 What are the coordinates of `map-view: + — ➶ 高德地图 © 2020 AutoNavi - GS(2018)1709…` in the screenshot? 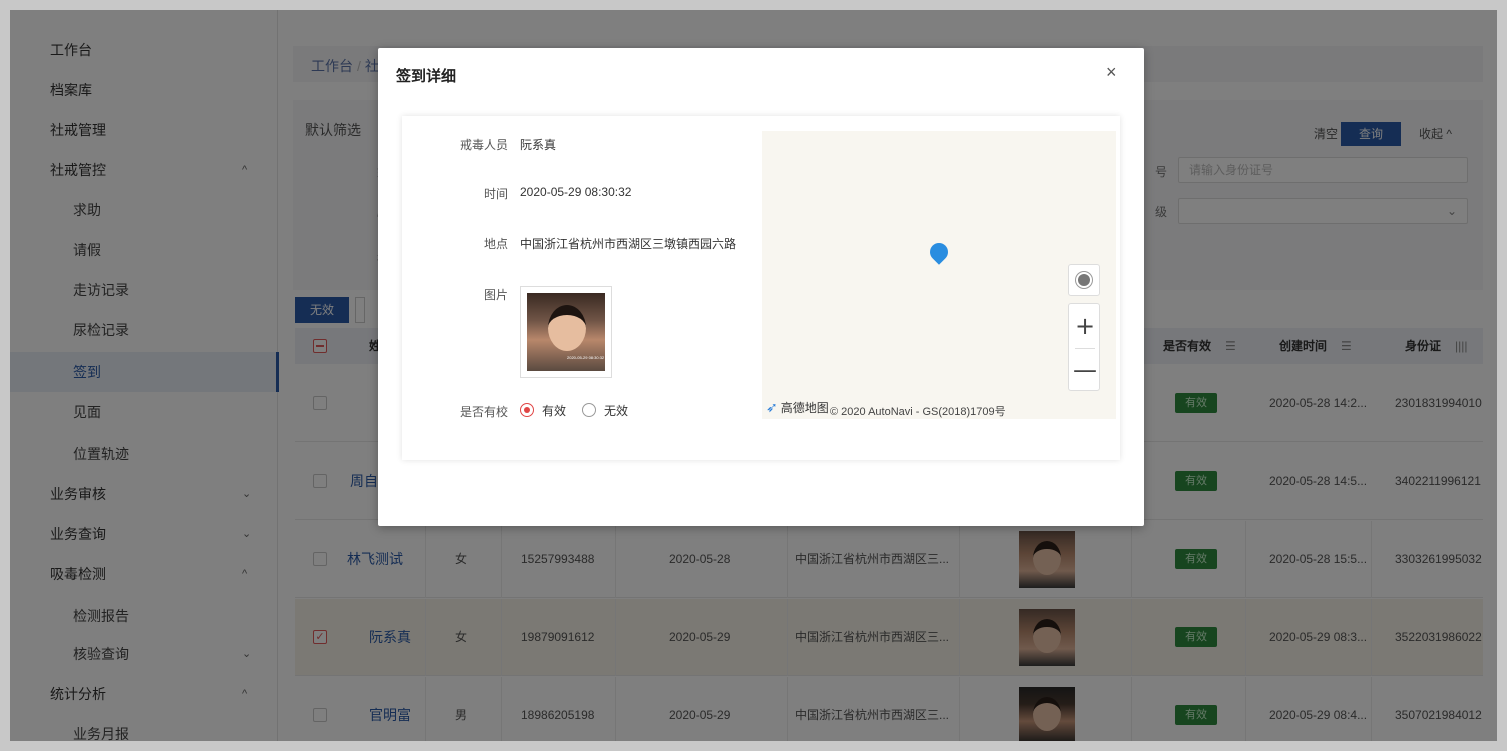 It's located at (939, 275).